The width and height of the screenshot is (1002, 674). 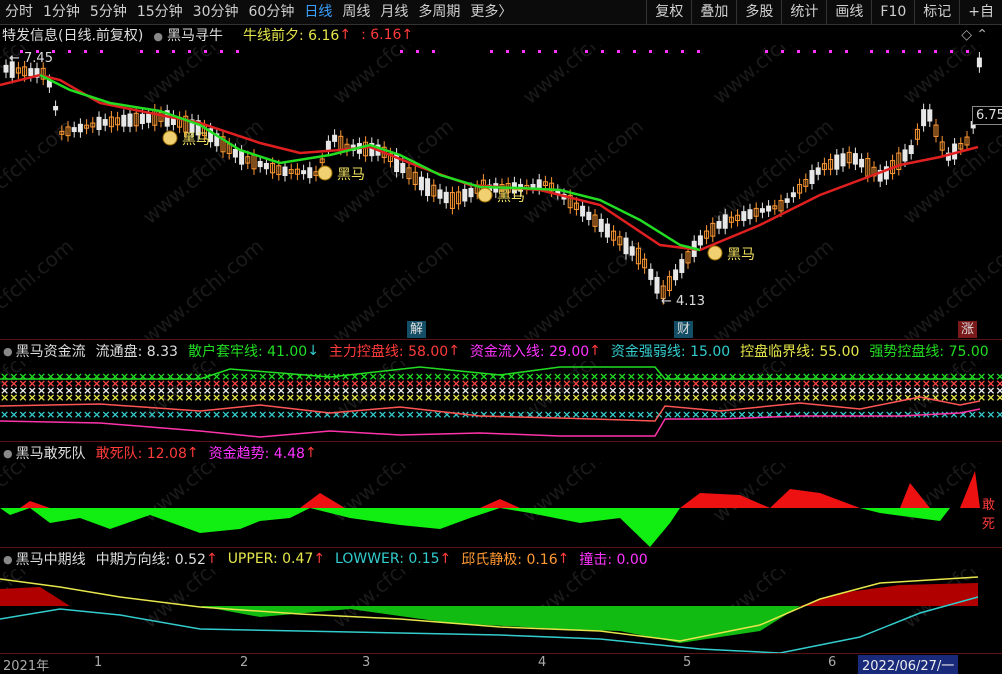 I want to click on direction-line-label: 中期方向线: 0.52, so click(x=150, y=560).